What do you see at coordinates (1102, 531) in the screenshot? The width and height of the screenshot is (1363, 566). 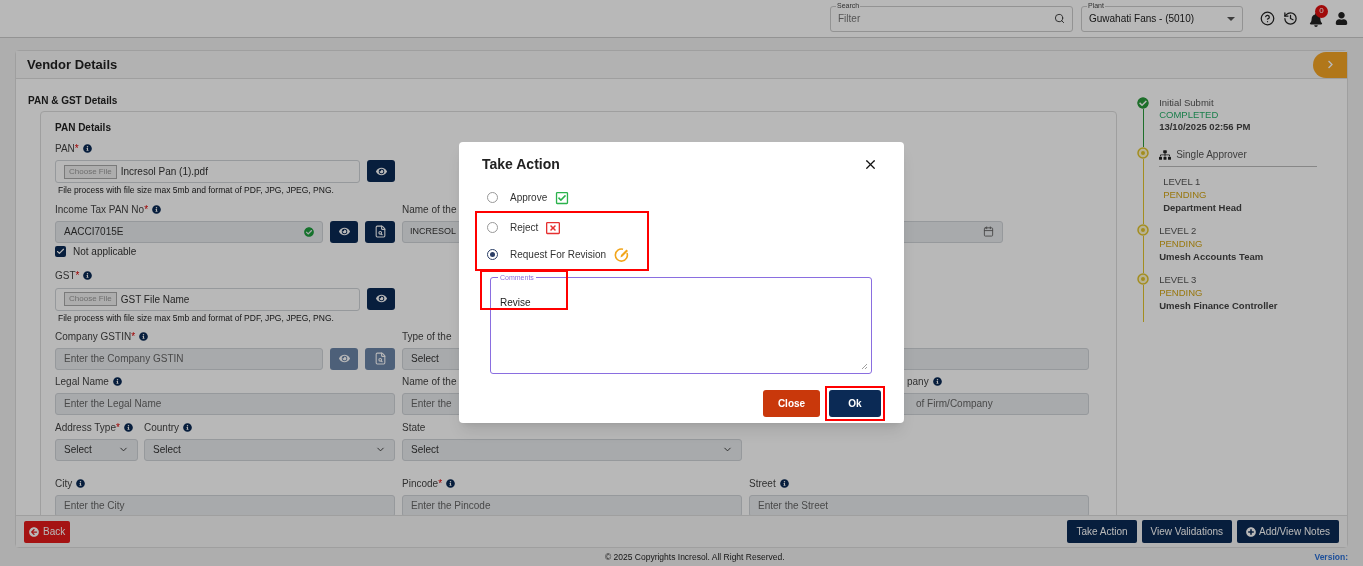 I see `action-button: Take Action` at bounding box center [1102, 531].